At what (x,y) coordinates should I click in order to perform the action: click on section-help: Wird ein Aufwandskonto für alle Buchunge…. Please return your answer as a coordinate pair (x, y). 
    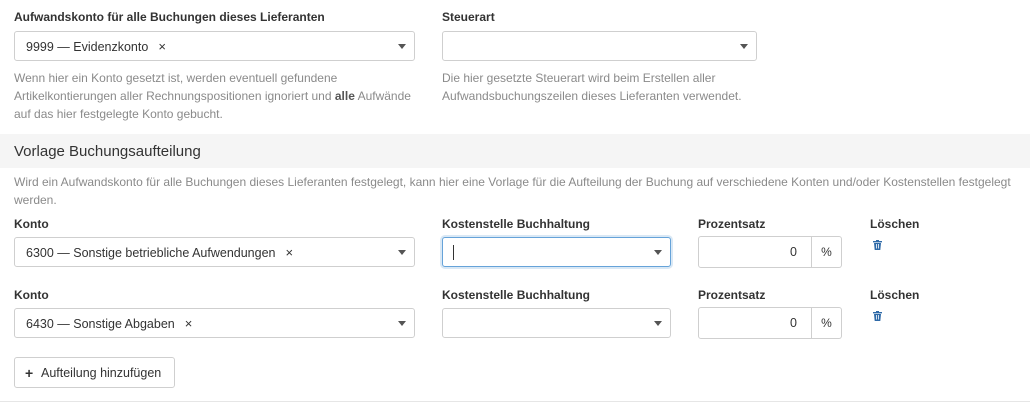
    Looking at the image, I should click on (516, 191).